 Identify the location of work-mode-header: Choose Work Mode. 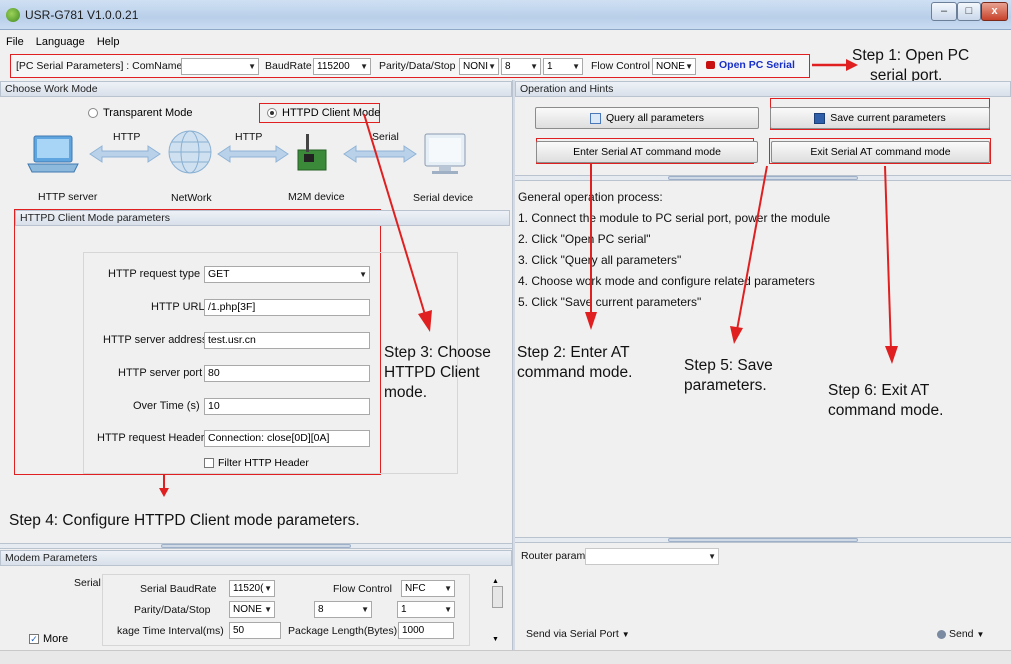
(256, 89).